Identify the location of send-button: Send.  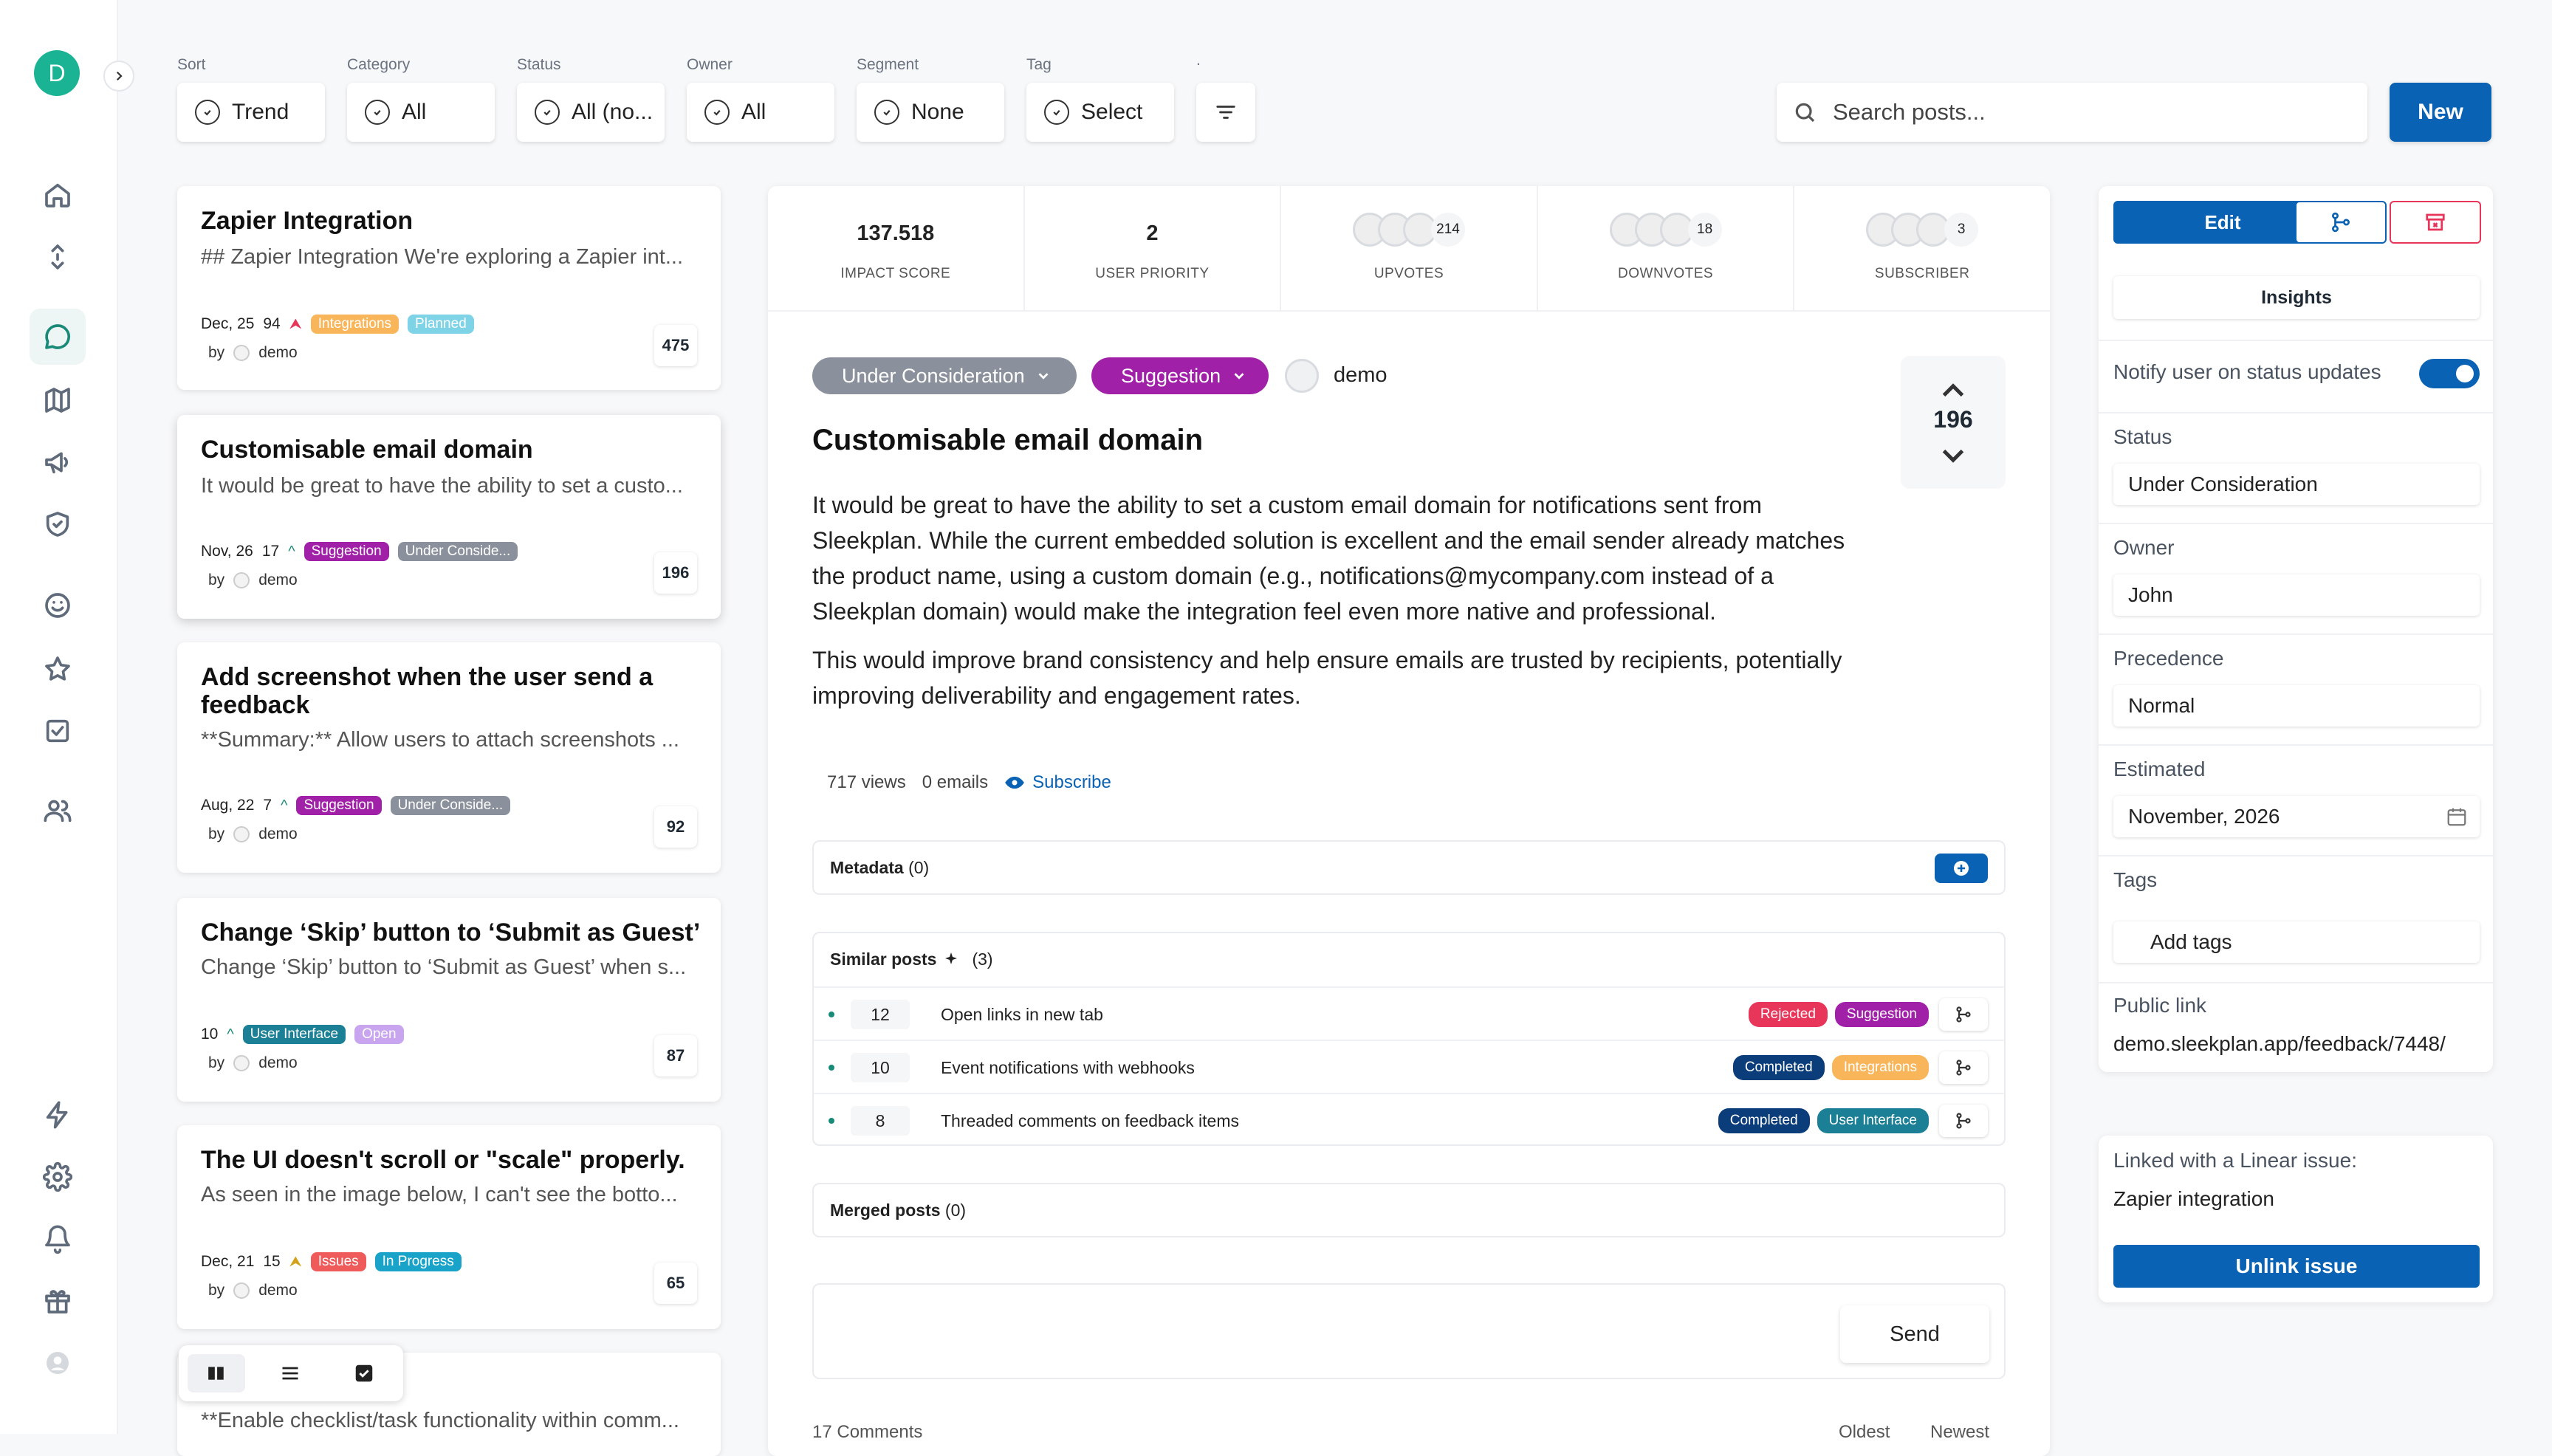
(1914, 1334).